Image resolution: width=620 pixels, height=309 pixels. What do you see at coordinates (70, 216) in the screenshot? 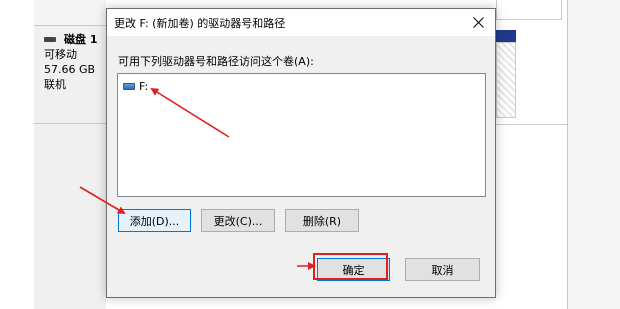
I see `empty-disk-area` at bounding box center [70, 216].